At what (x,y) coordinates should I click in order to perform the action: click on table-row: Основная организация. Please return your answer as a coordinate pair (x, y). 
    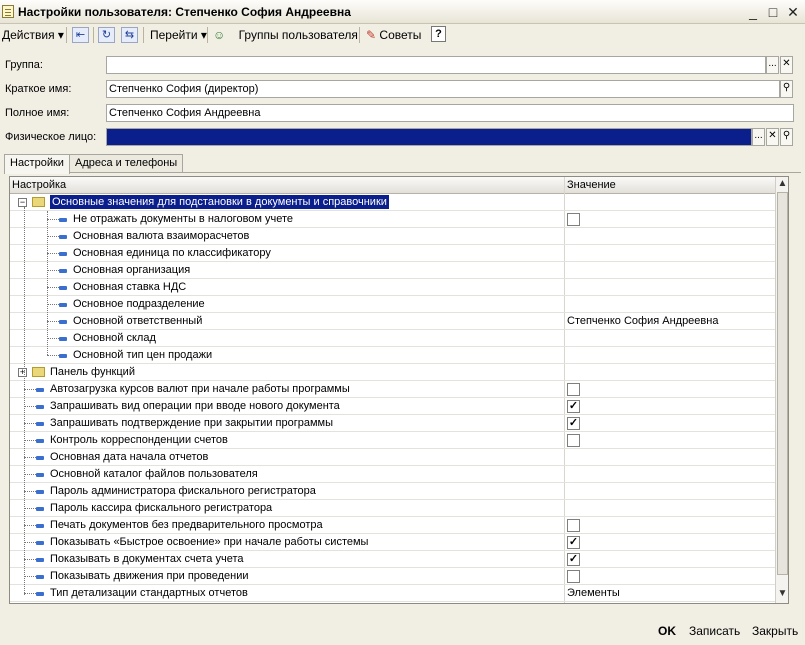
    Looking at the image, I should click on (392, 270).